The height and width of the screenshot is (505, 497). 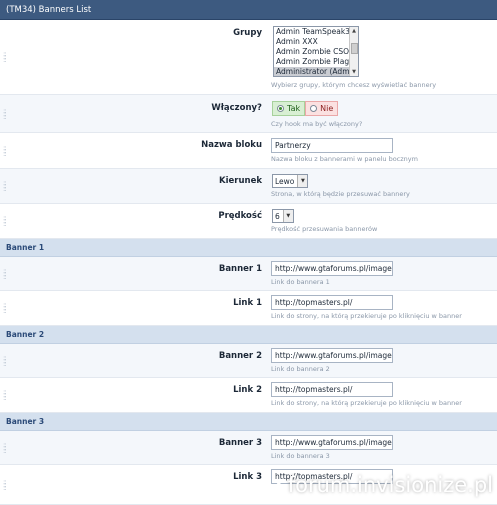 What do you see at coordinates (344, 159) in the screenshot?
I see `nazwa-bloku-desc: Nazwa bloku z bannerami w panelu bocznym` at bounding box center [344, 159].